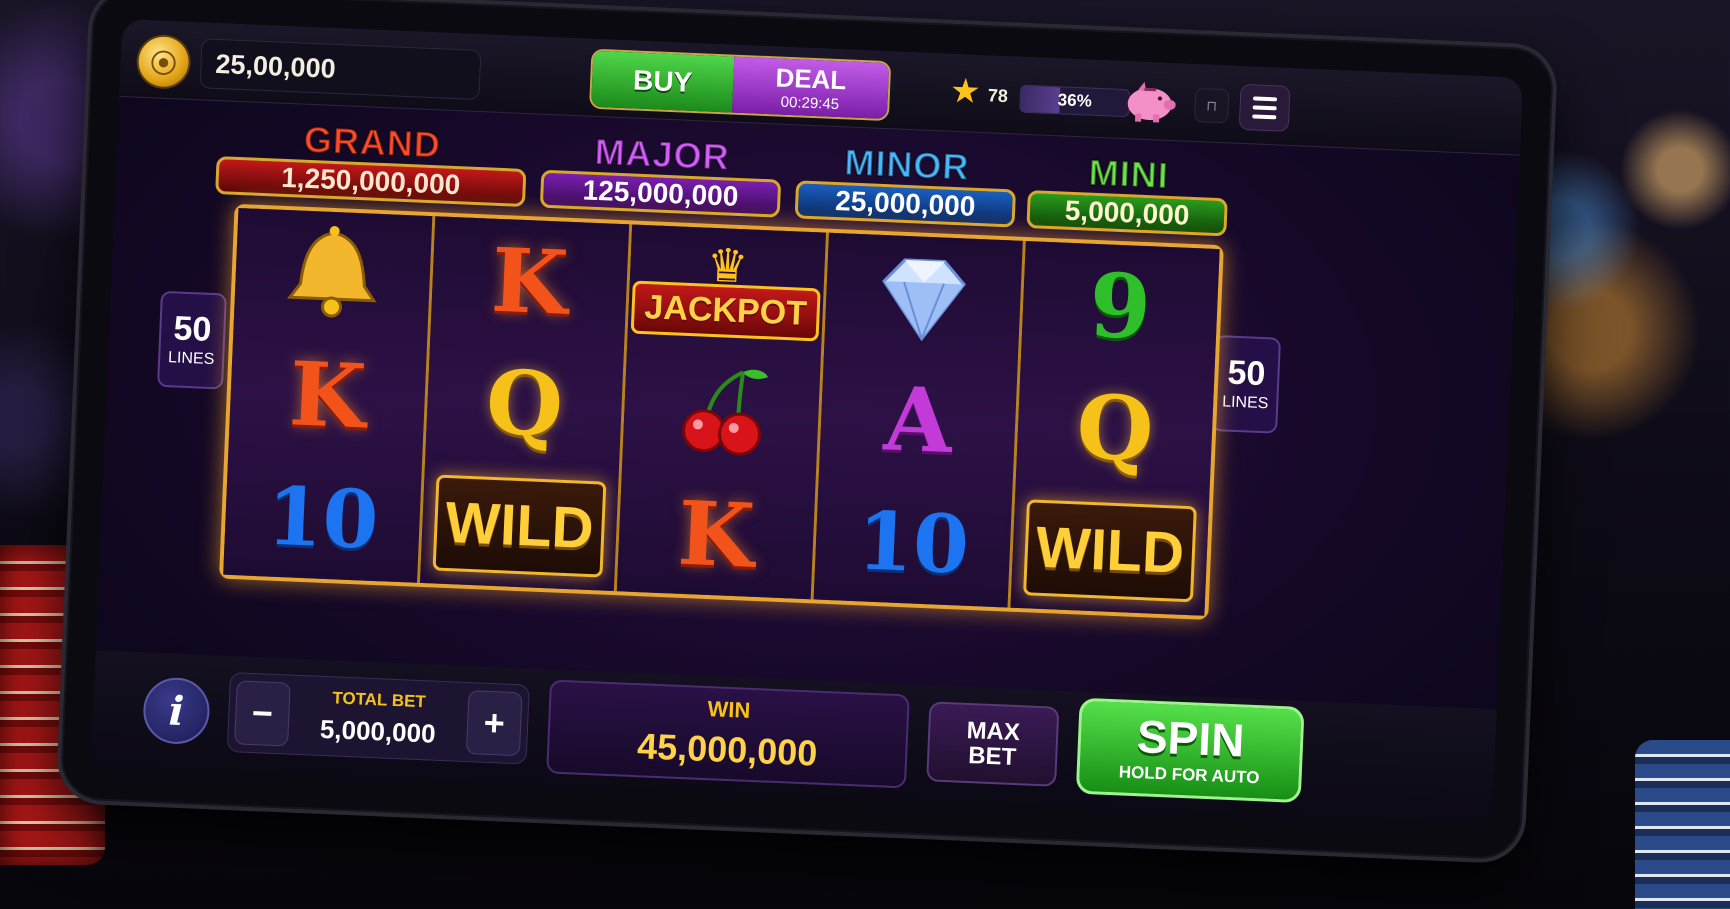  Describe the element at coordinates (660, 193) in the screenshot. I see `jackpot-major-value: 125,000,000` at that location.